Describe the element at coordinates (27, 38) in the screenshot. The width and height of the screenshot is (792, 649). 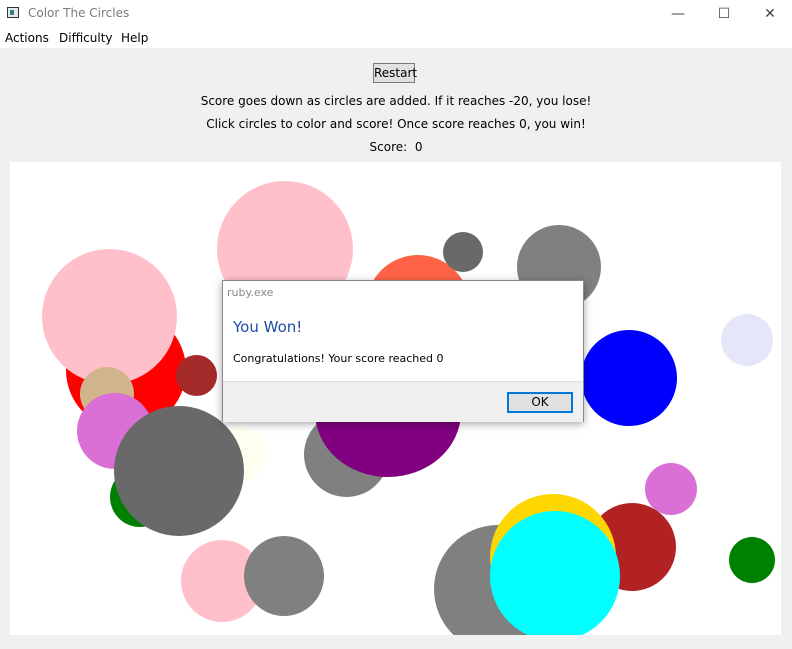
I see `menu-actions: Actions` at that location.